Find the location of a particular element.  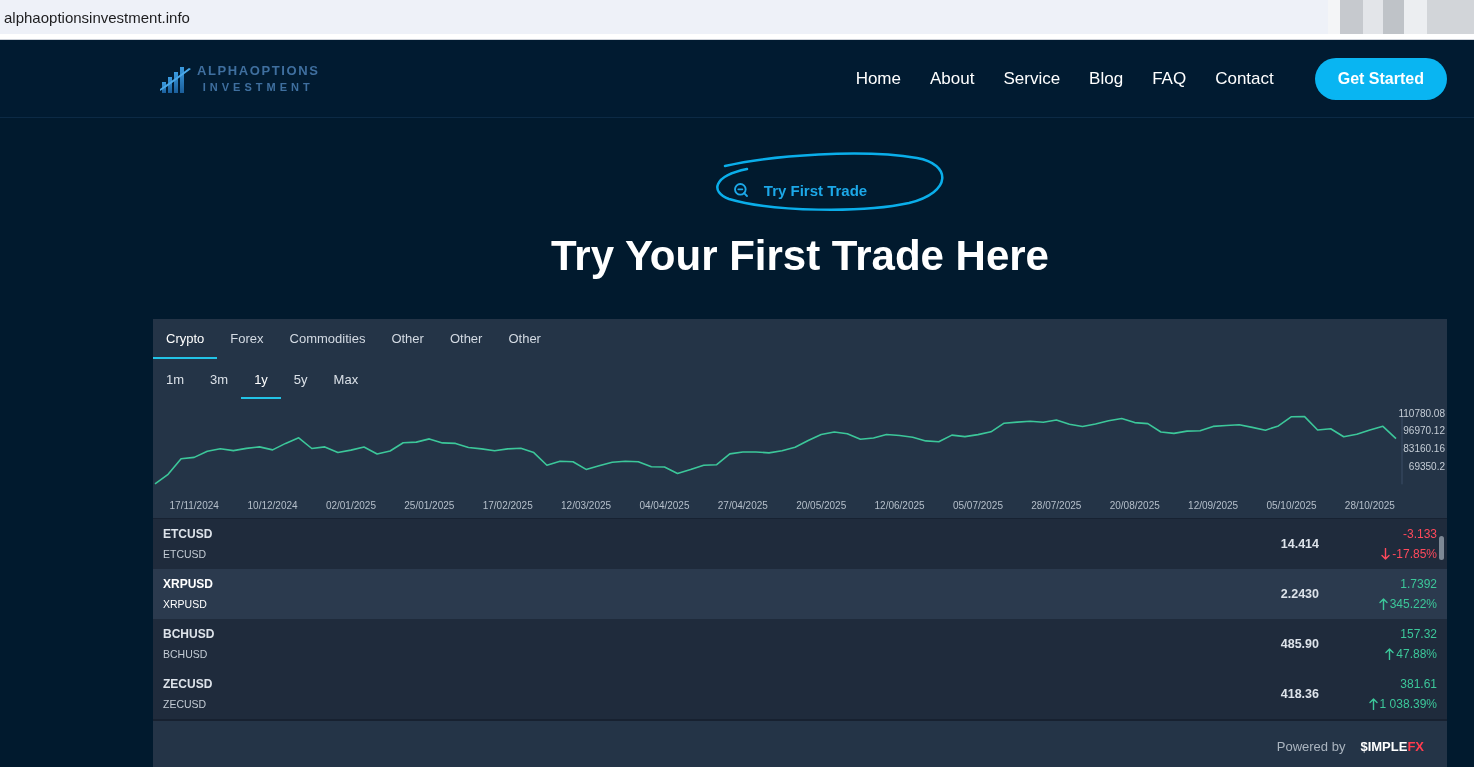

market-tab: Commodities is located at coordinates (327, 339).